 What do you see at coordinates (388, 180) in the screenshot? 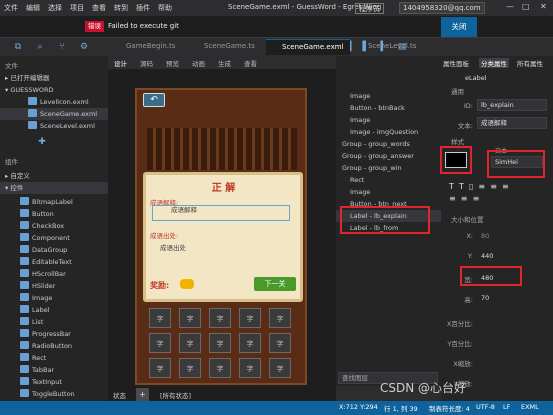
I see `layer-item: Rect` at bounding box center [388, 180].